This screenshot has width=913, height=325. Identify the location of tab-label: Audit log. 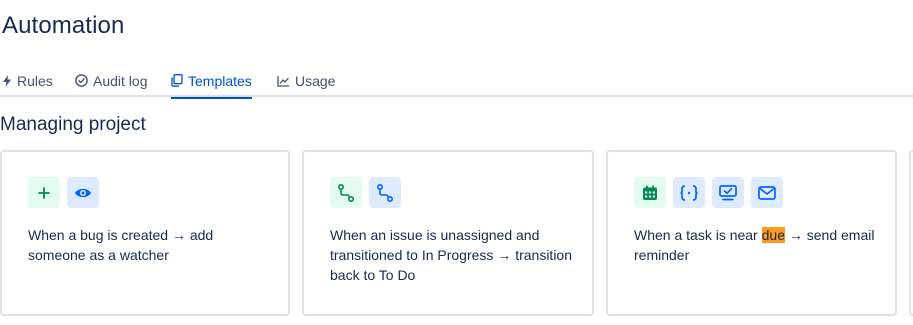
(120, 80).